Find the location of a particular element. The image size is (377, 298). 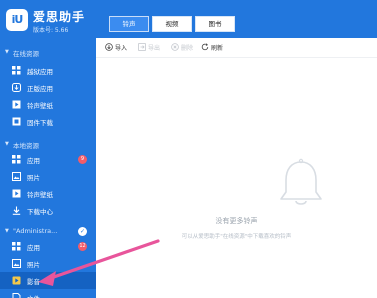

brand-header: iU 爱思助手 版本号: 5.66 is located at coordinates (48, 20).